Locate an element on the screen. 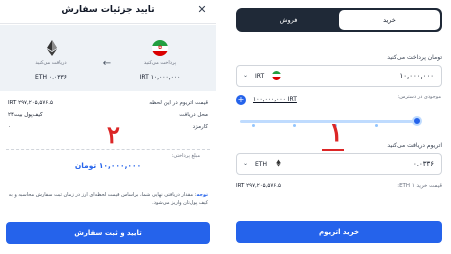 The height and width of the screenshot is (254, 451). iran-flag-icon is located at coordinates (276, 75).